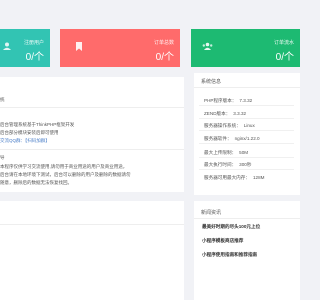 This screenshot has height=300, width=320. I want to click on info-line: 后台部分模块安装后即可使用, so click(29, 132).